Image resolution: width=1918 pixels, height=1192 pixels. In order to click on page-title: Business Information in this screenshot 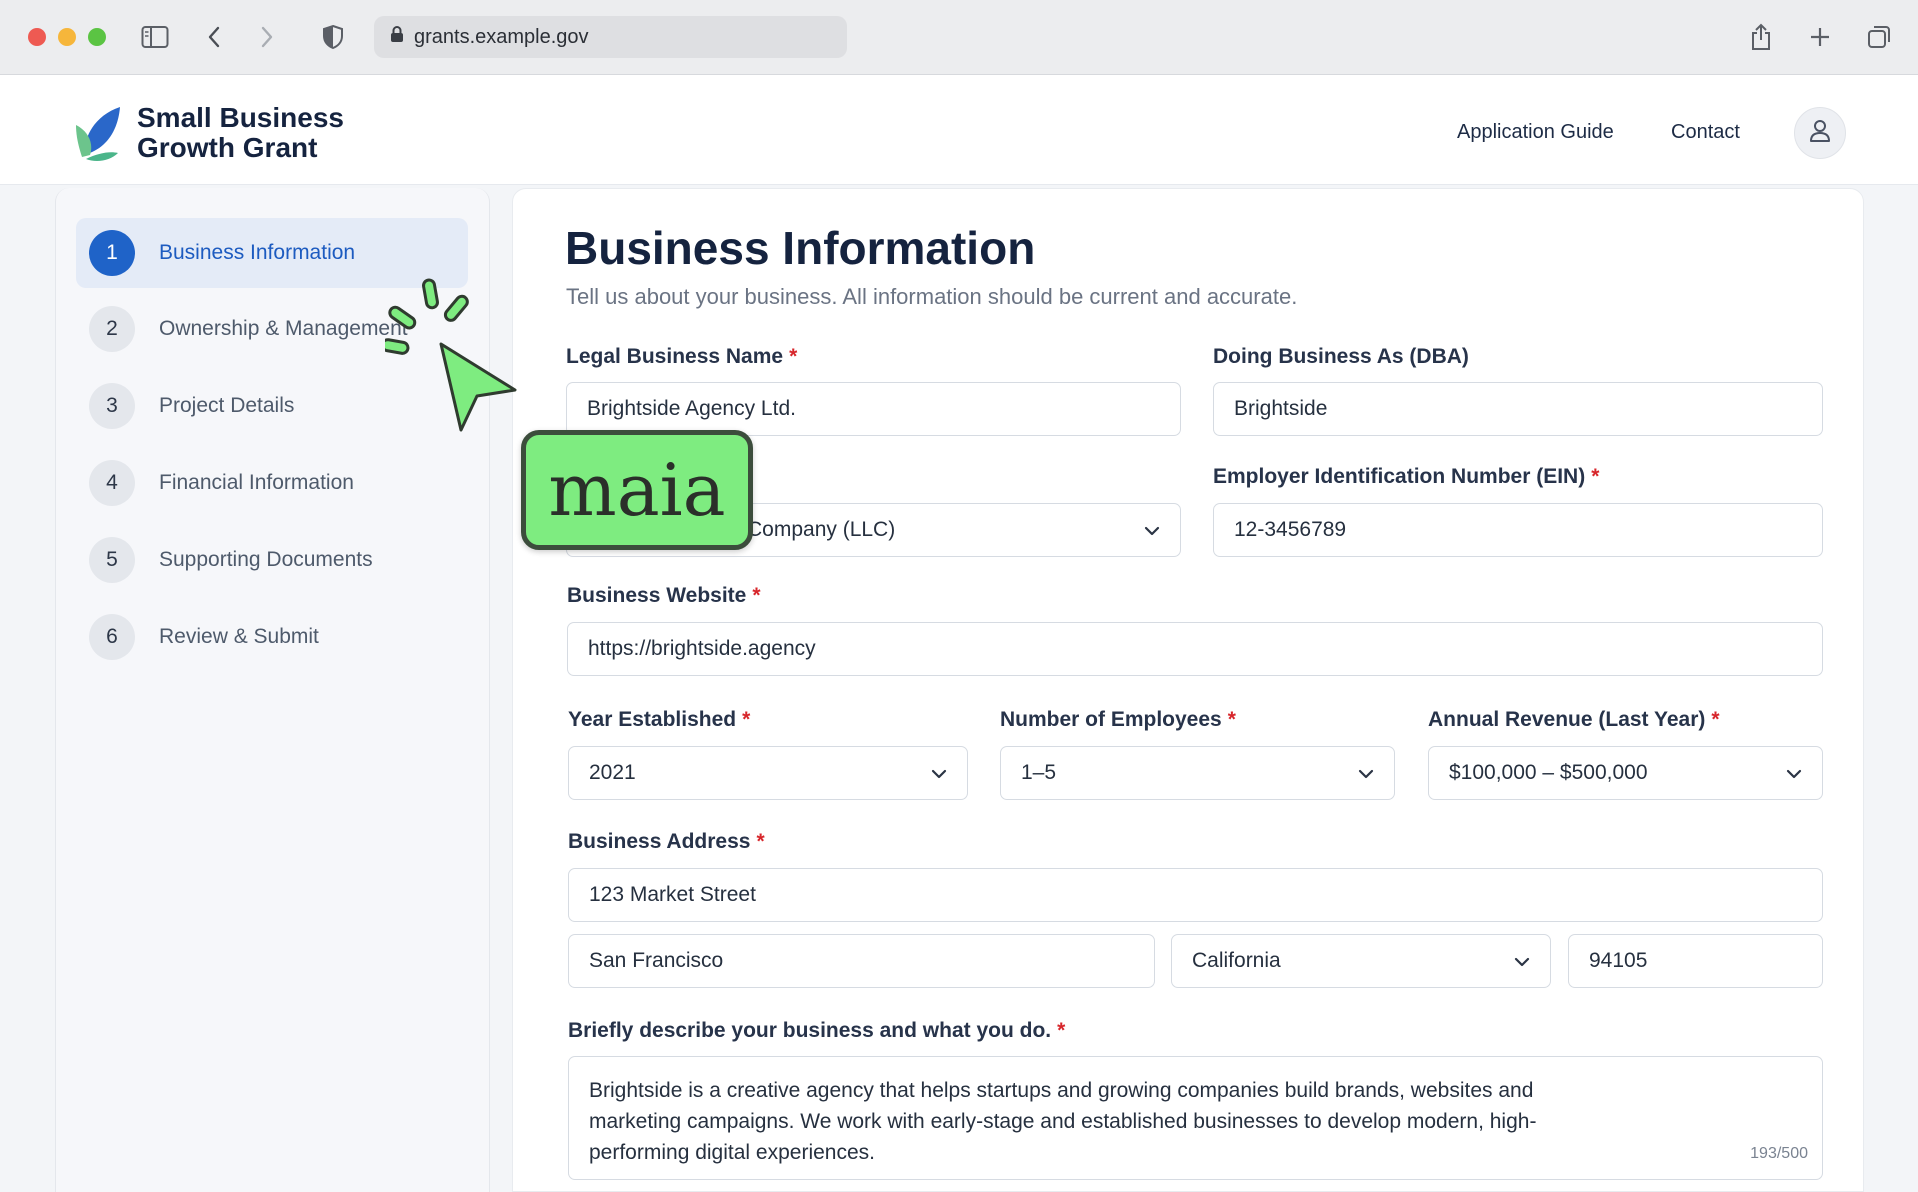, I will do `click(800, 248)`.